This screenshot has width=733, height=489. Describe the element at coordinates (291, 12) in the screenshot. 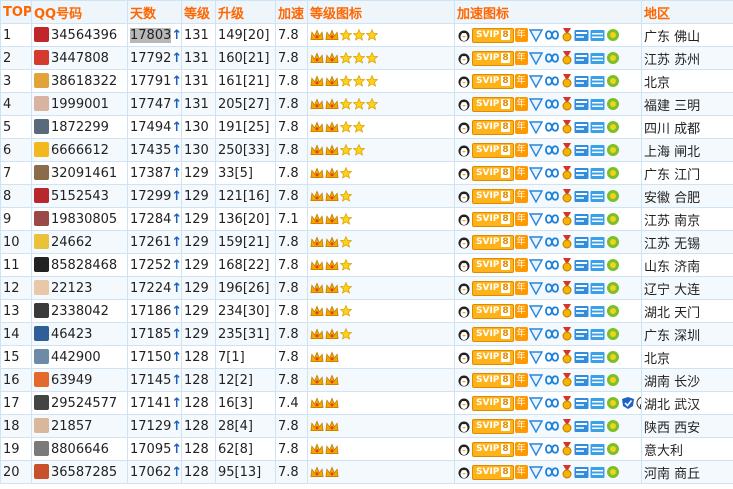

I see `header-speed: 加速` at that location.